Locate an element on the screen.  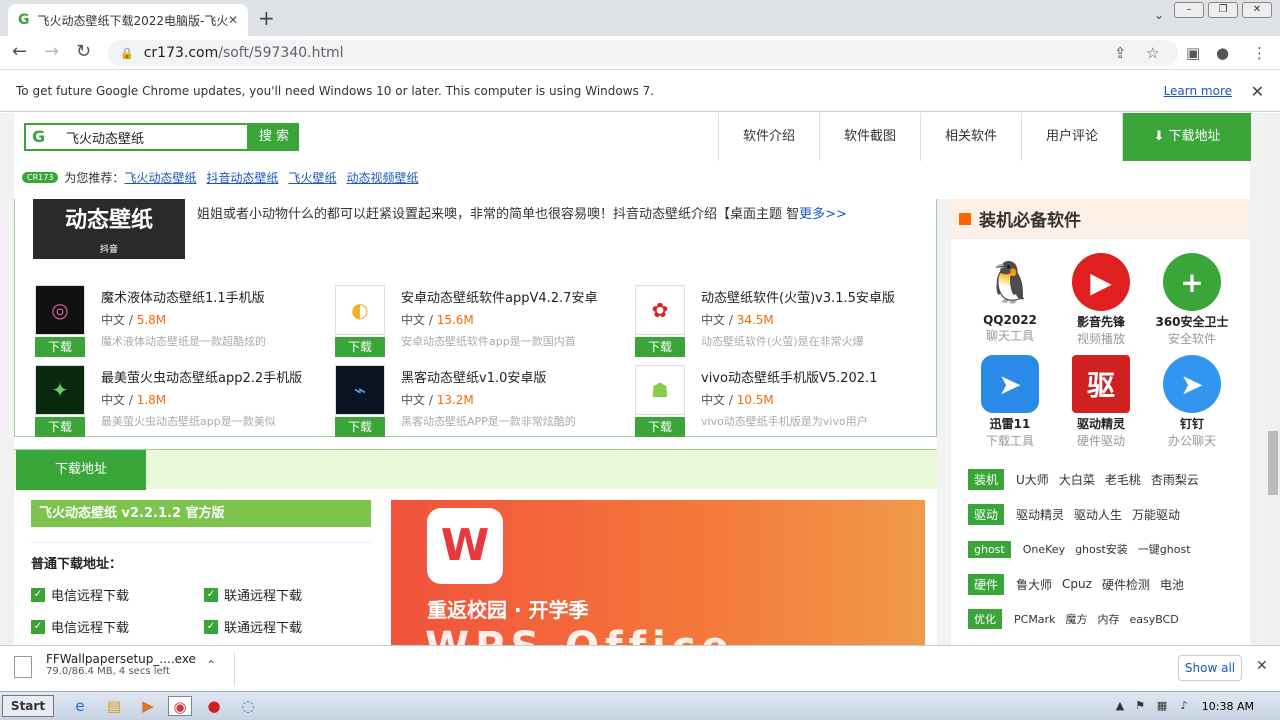
infobar-close-icon: ✕ is located at coordinates (1257, 91).